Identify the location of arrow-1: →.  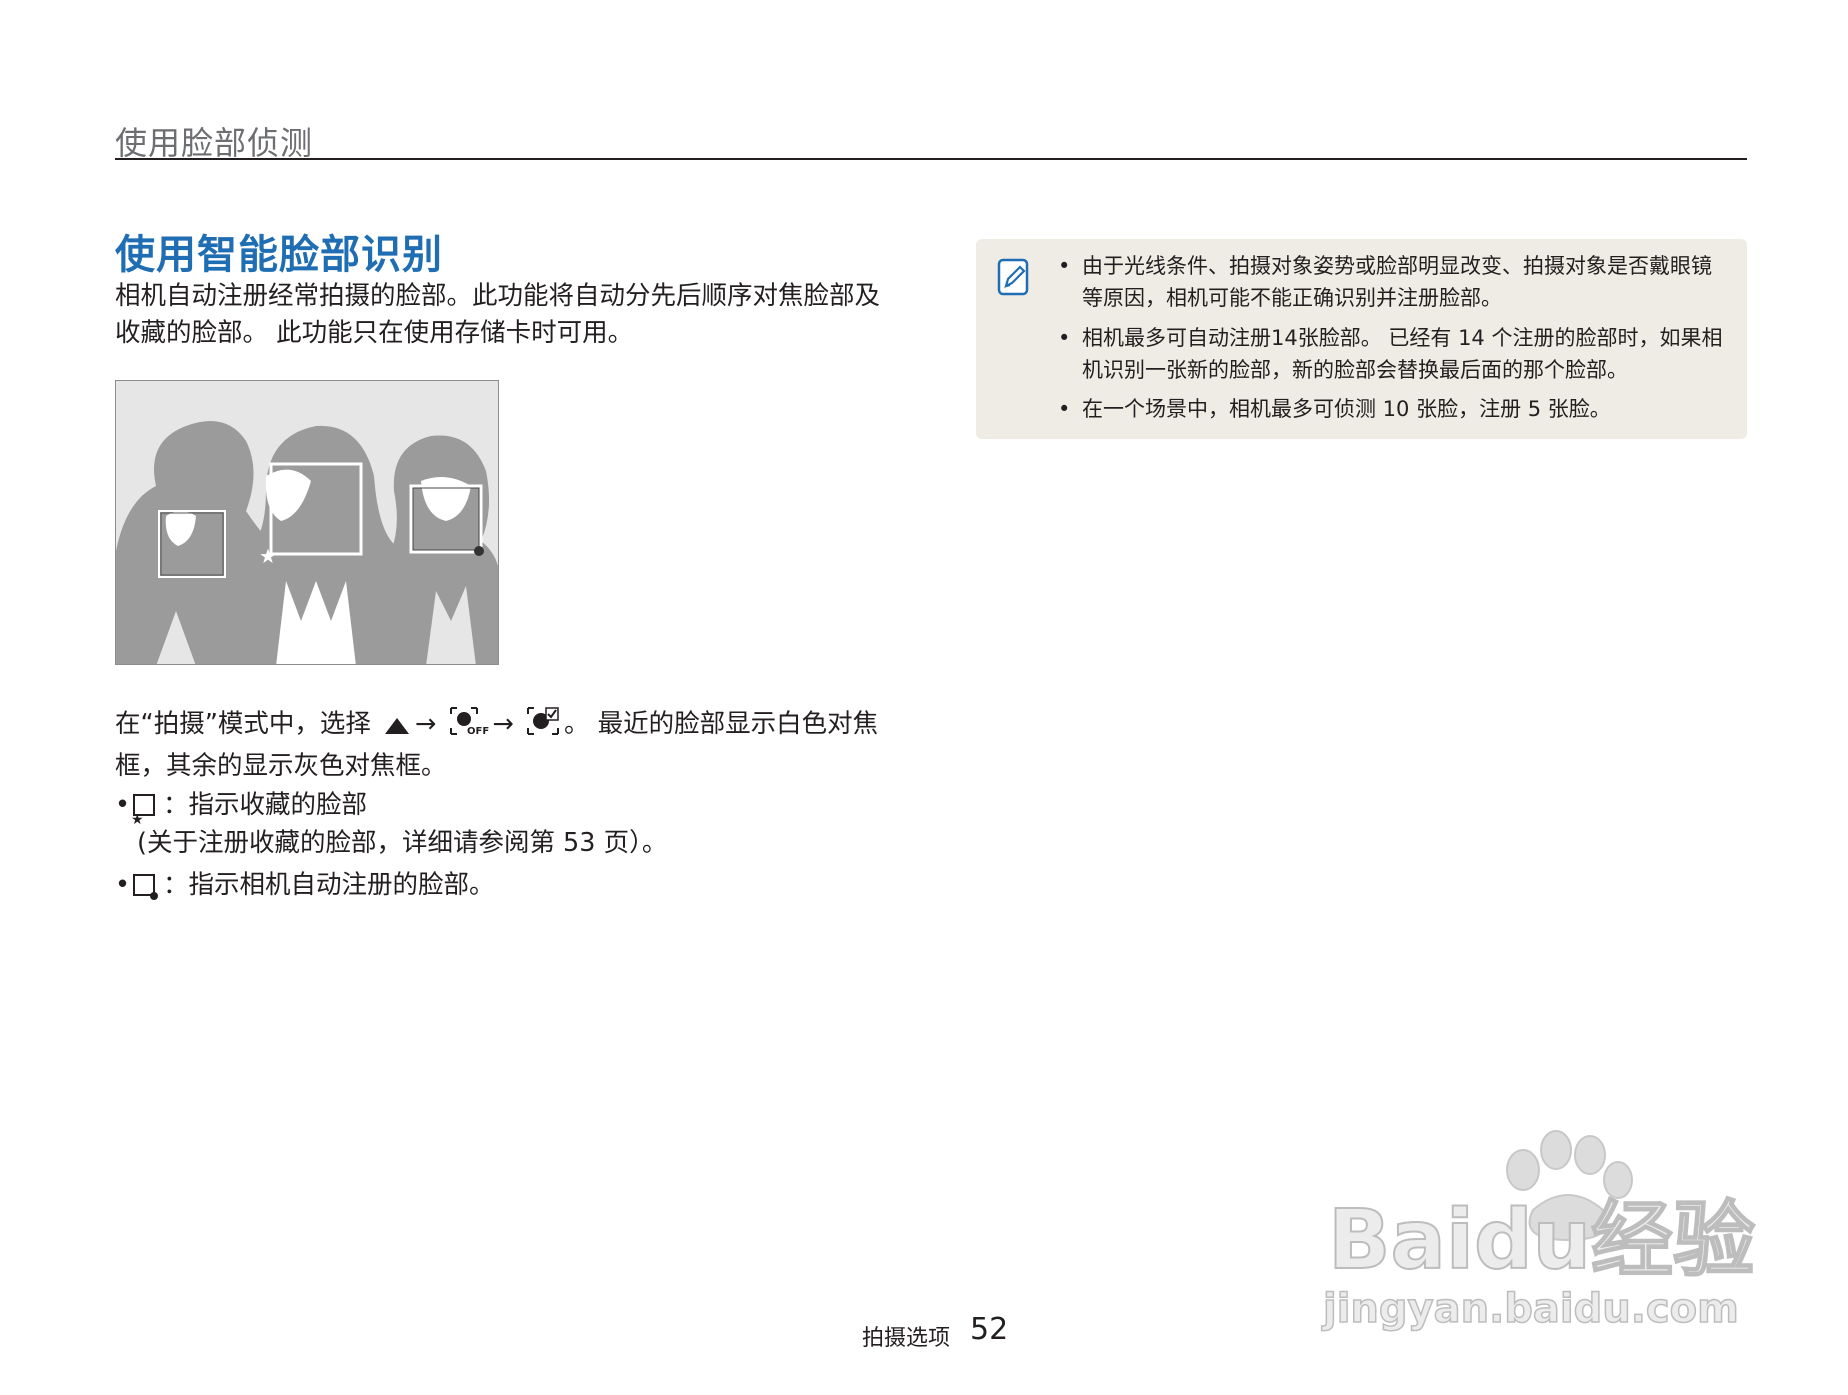
(426, 724).